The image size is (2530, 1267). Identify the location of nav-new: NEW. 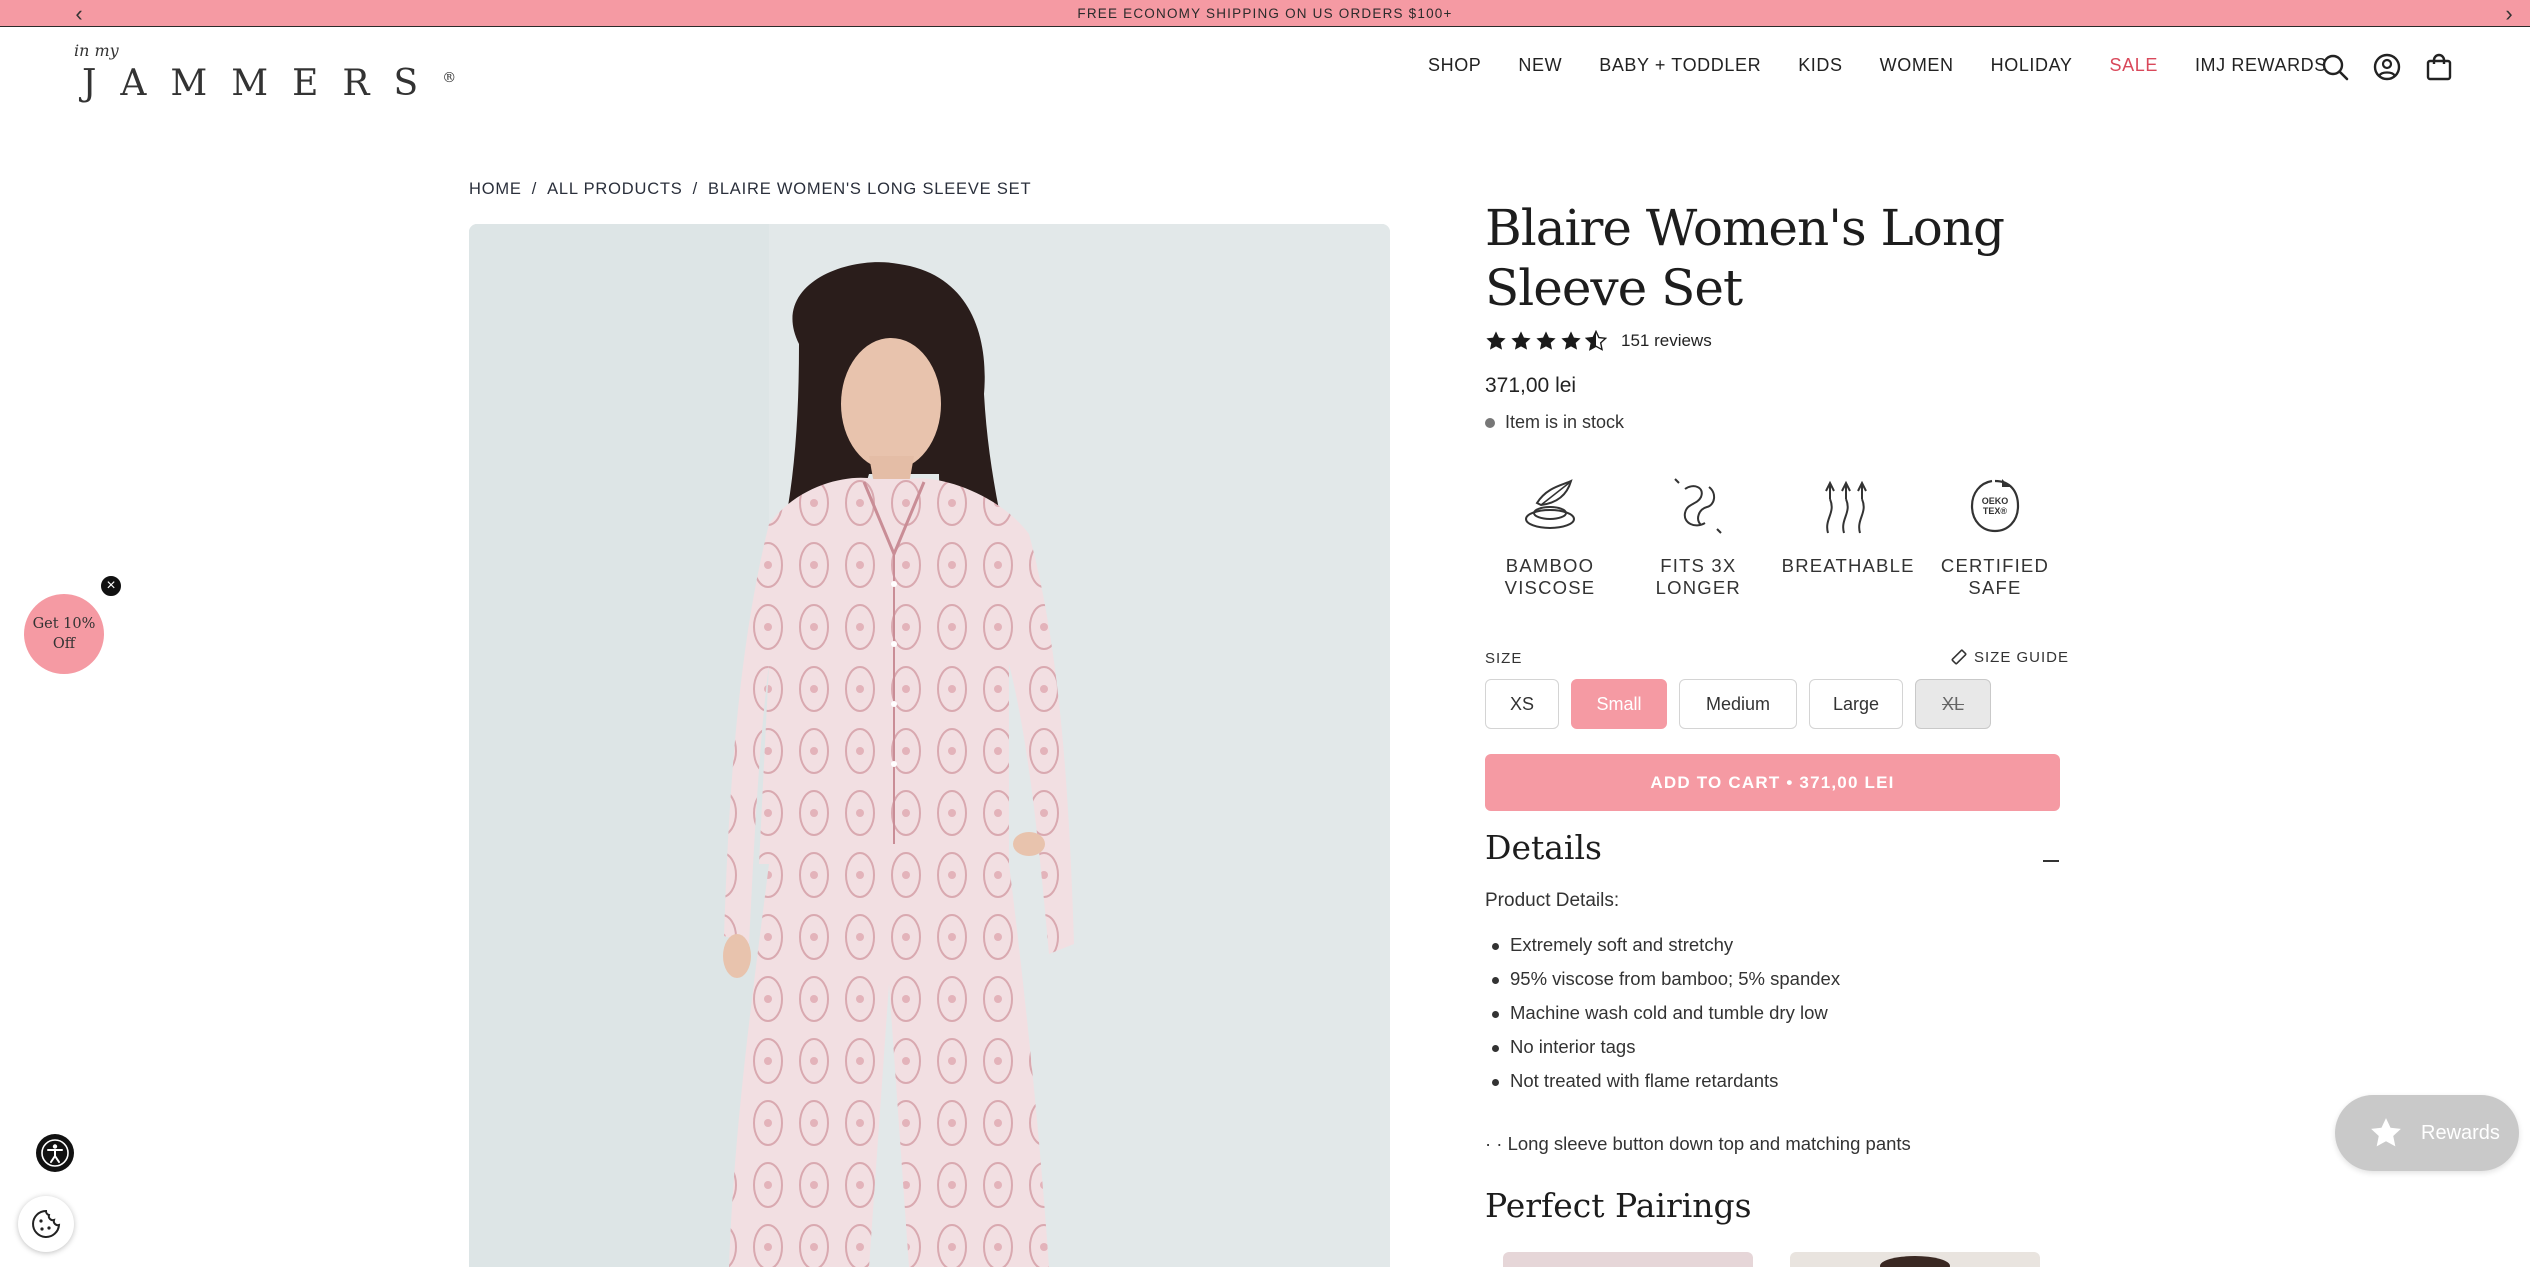
(1540, 65).